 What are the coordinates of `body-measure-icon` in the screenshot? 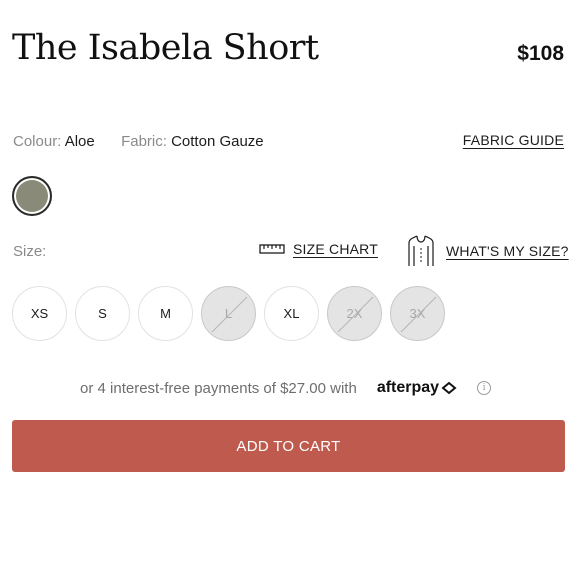 It's located at (421, 250).